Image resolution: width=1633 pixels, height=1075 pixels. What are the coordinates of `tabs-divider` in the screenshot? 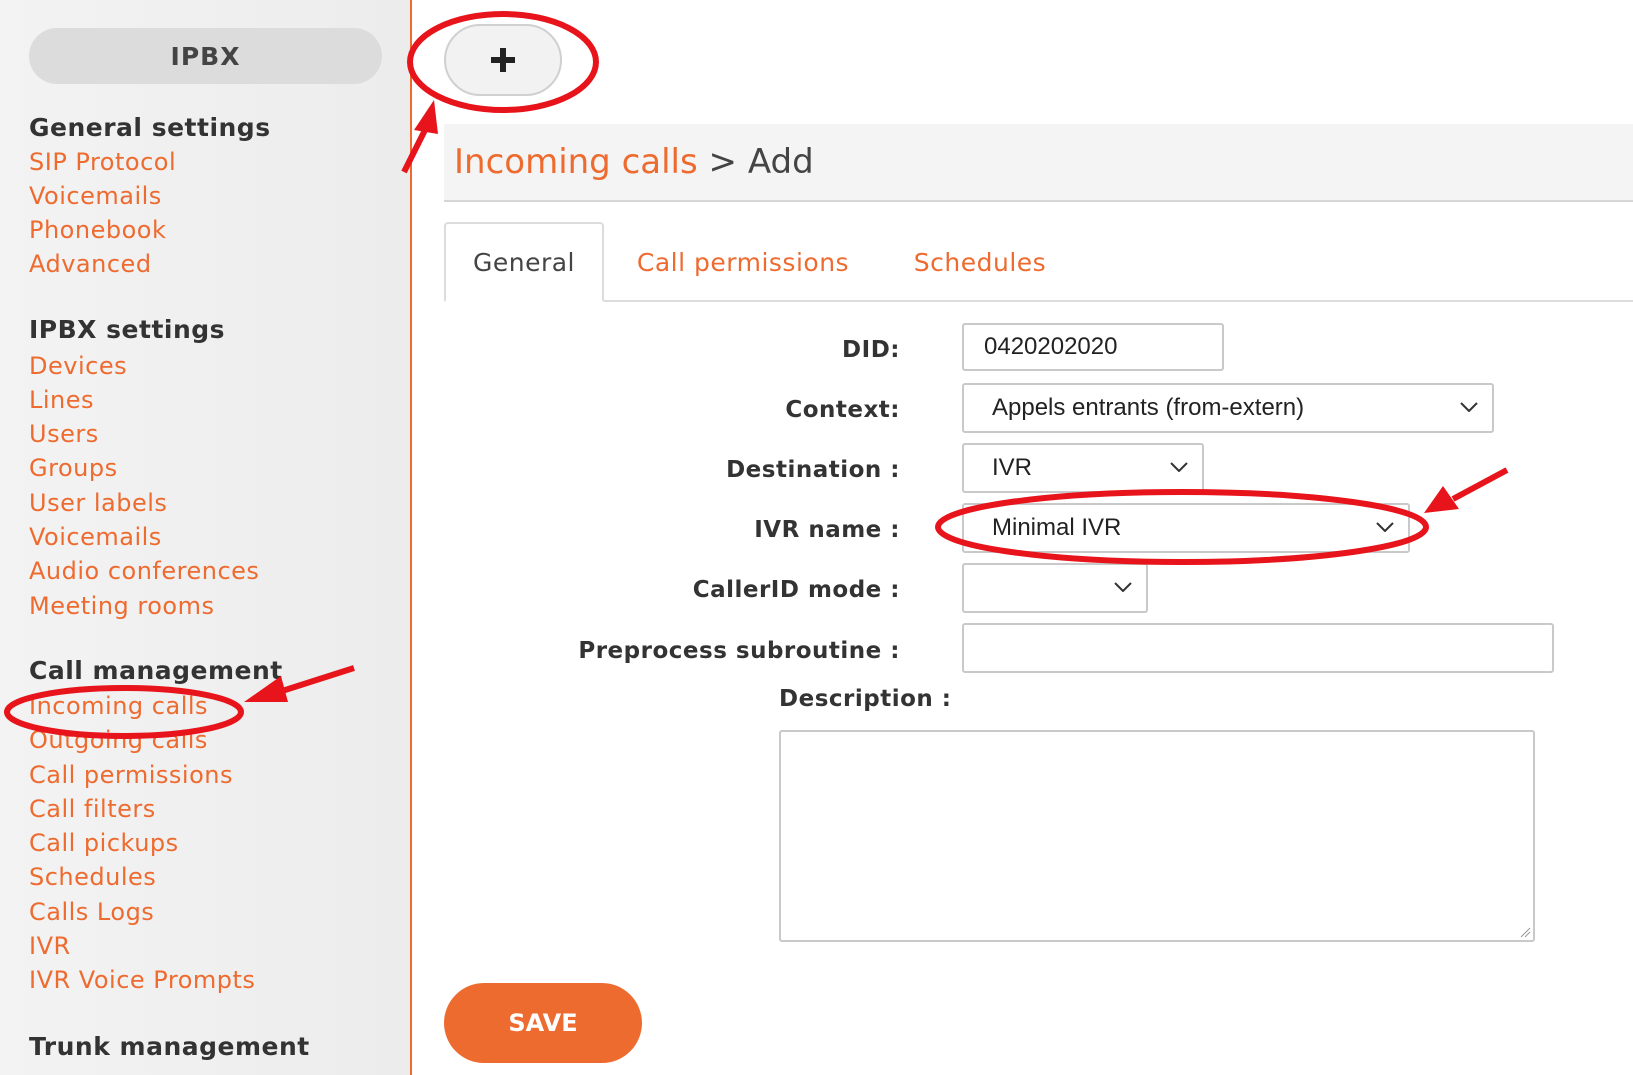 It's located at (1038, 301).